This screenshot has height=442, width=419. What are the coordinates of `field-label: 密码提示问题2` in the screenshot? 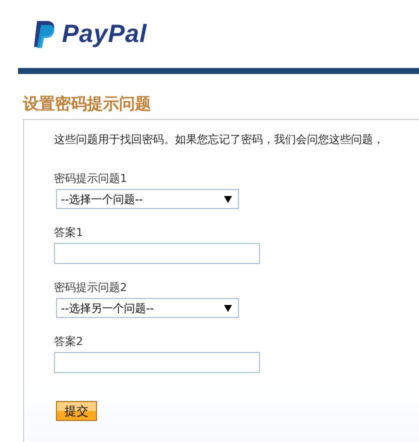 It's located at (90, 287).